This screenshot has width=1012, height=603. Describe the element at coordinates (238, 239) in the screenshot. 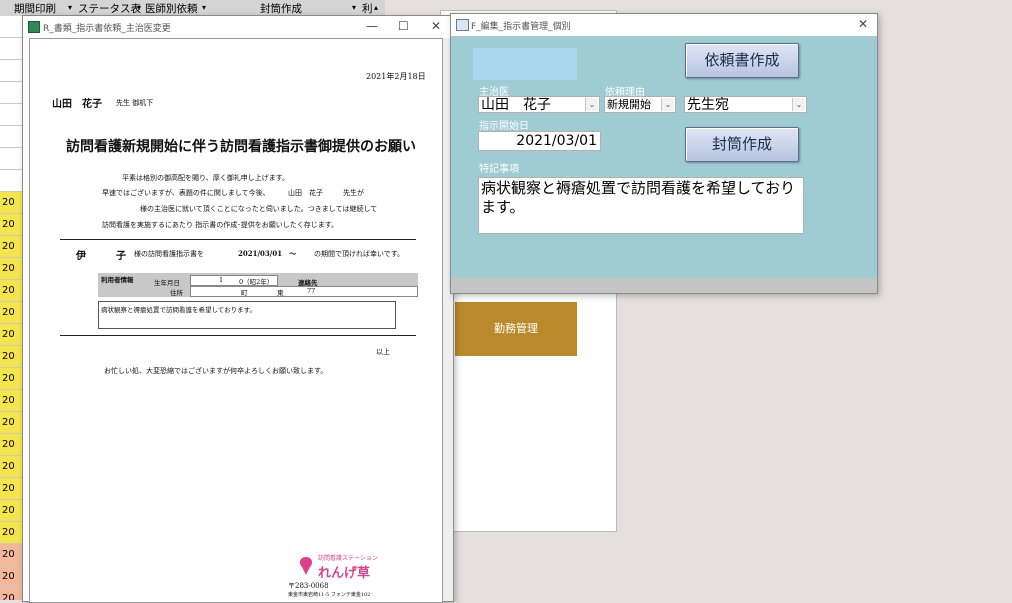

I see `divider-top` at that location.